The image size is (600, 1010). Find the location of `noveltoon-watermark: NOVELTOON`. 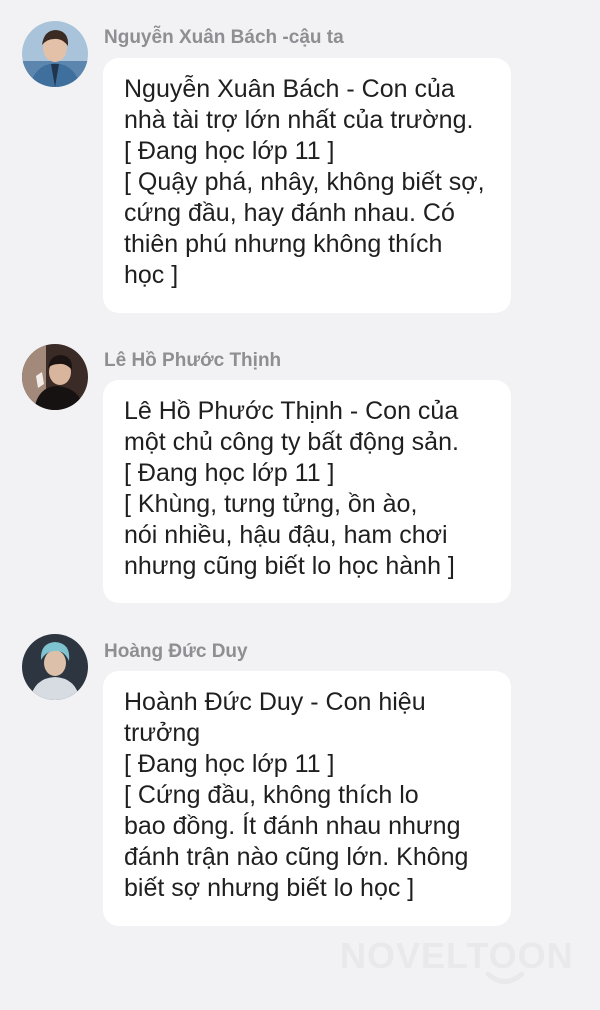

noveltoon-watermark: NOVELTOON is located at coordinates (456, 963).